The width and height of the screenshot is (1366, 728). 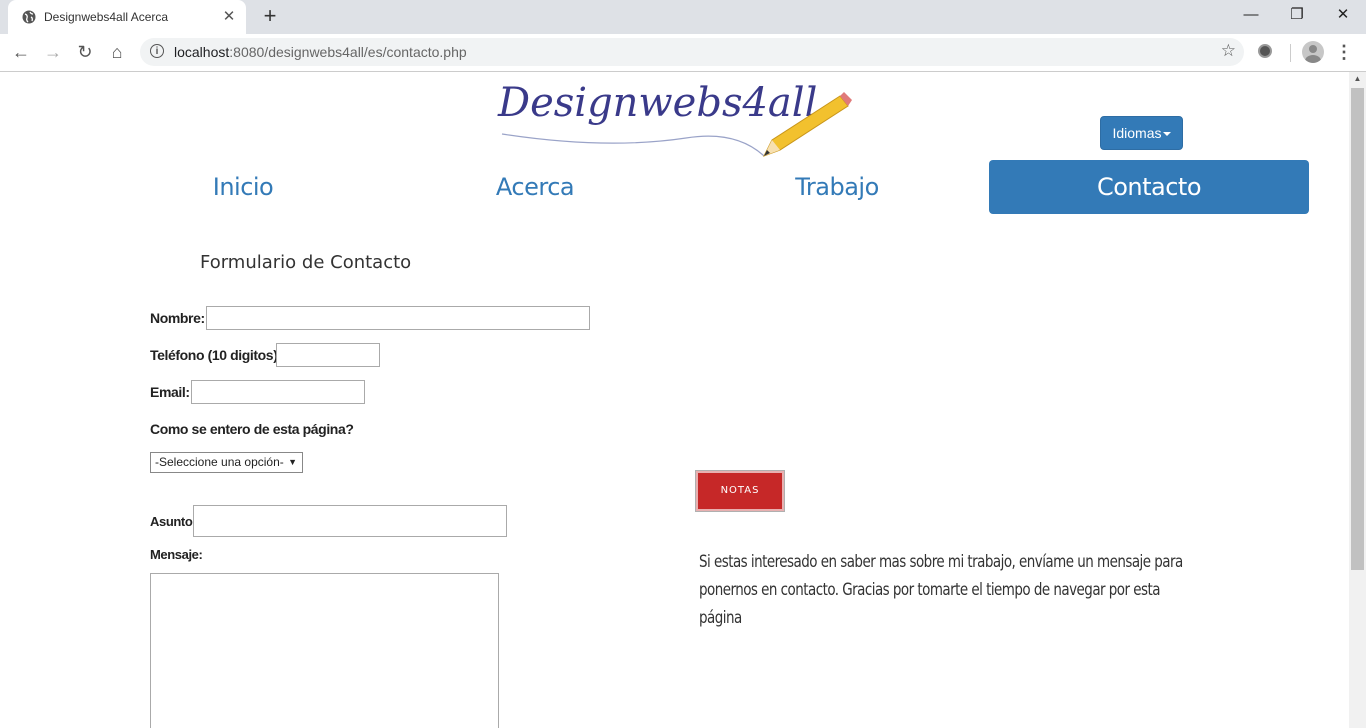 What do you see at coordinates (1344, 52) in the screenshot?
I see `browser-menu-icon: ⋮` at bounding box center [1344, 52].